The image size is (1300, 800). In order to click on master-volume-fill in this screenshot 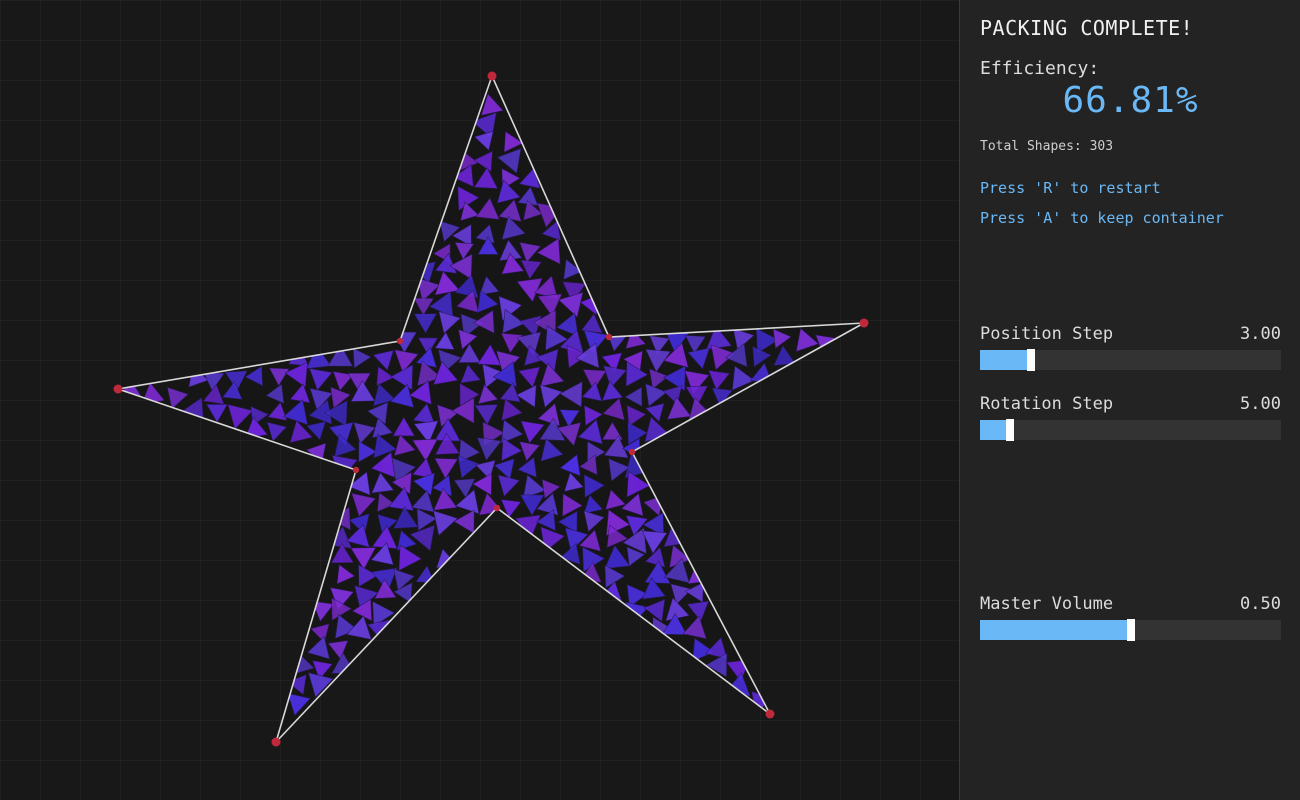, I will do `click(1055, 630)`.